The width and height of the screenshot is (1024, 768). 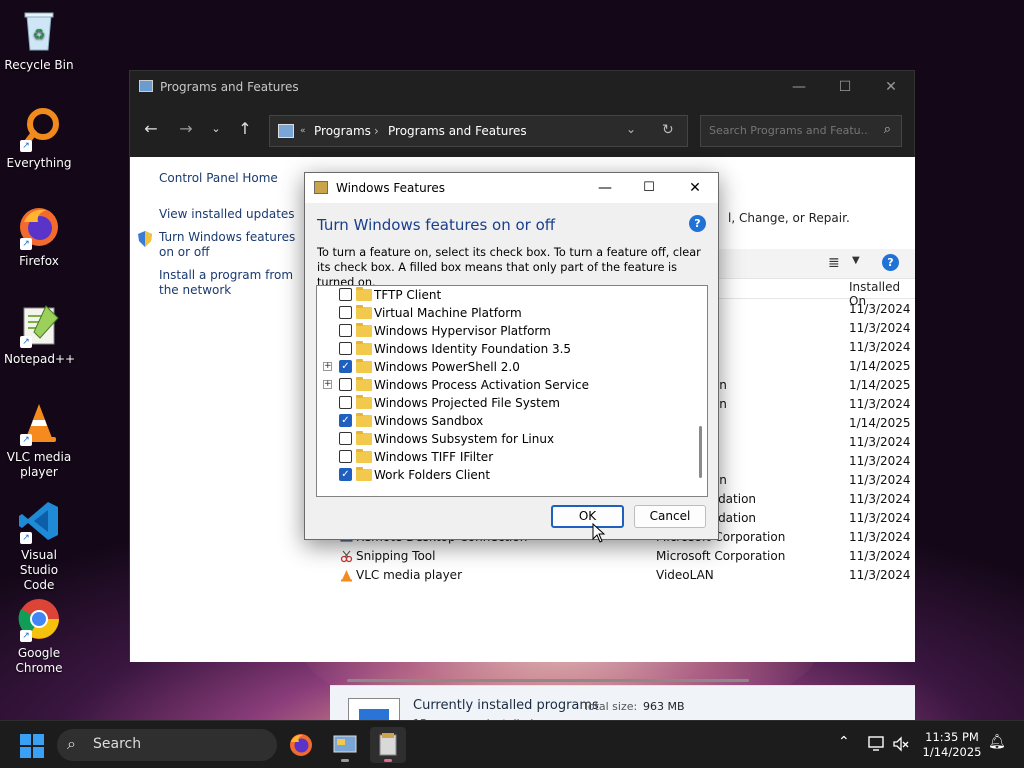 I want to click on network-icon, so click(x=877, y=744).